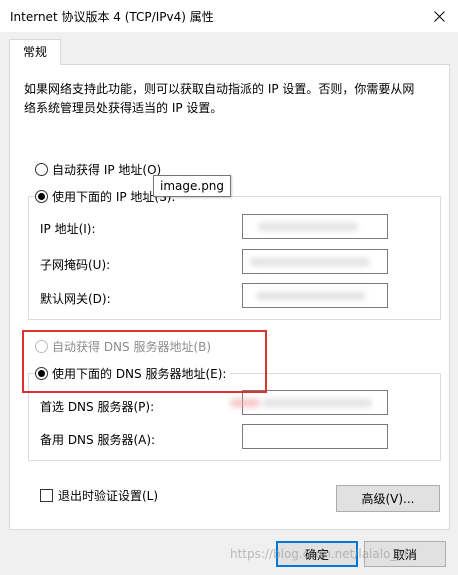 This screenshot has height=575, width=458. What do you see at coordinates (132, 347) in the screenshot?
I see `dns-auto-label: 自动获得 DNS 服务器地址(B)` at bounding box center [132, 347].